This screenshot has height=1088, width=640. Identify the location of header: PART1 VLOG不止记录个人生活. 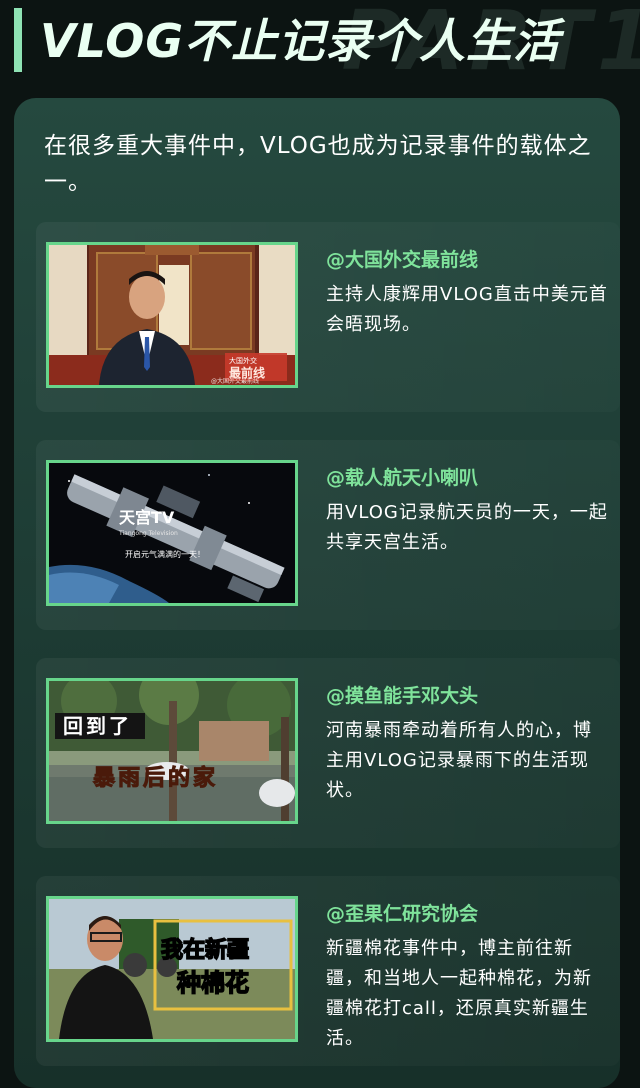
(320, 46).